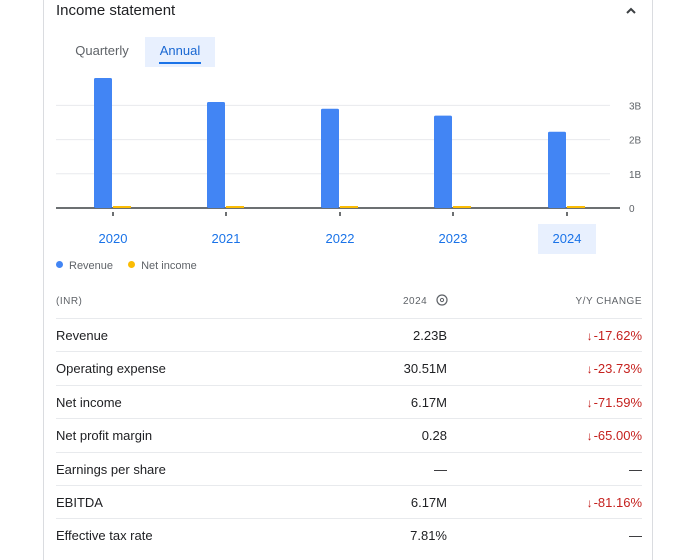 This screenshot has height=560, width=691. Describe the element at coordinates (89, 402) in the screenshot. I see `row-label: Net income` at that location.